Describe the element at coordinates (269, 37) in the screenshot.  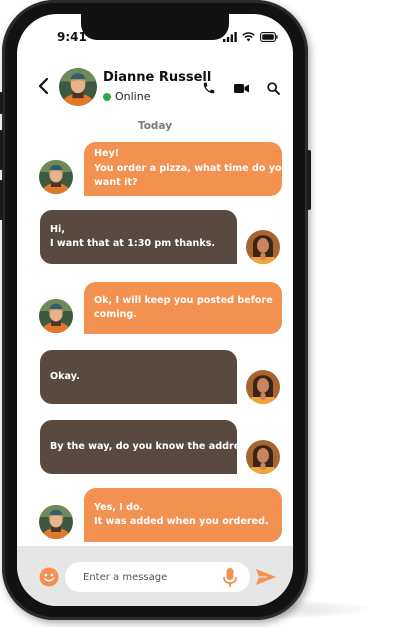
I see `battery-icon` at that location.